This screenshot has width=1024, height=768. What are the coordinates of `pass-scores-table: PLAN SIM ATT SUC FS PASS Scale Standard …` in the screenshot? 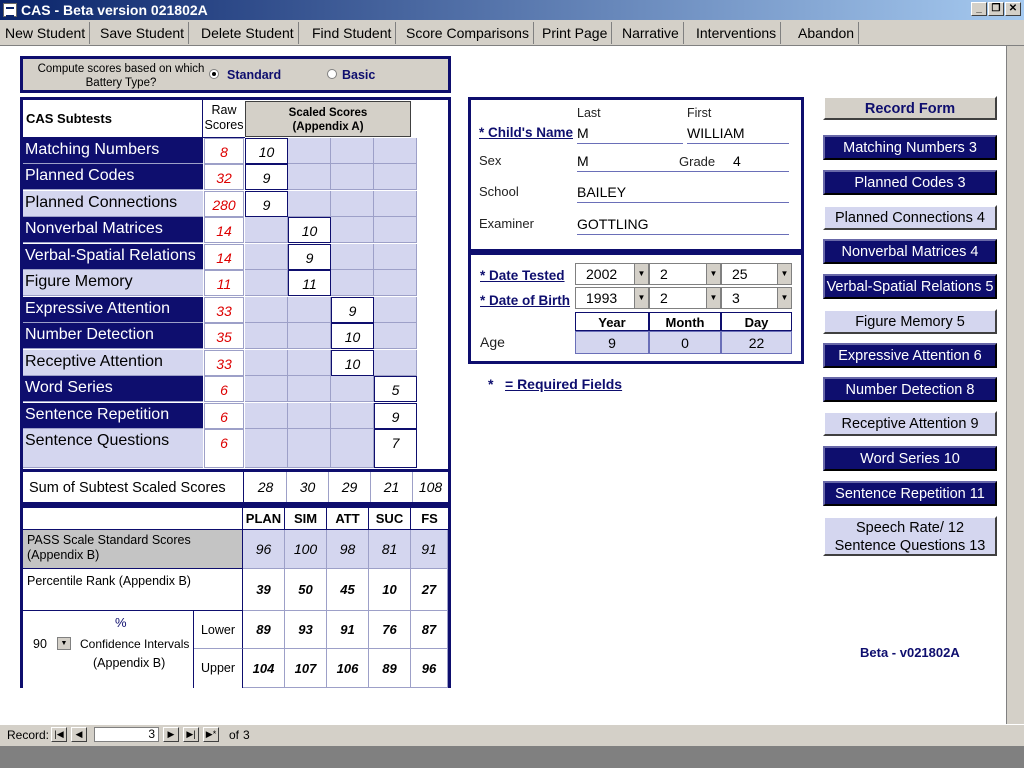 It's located at (235, 596).